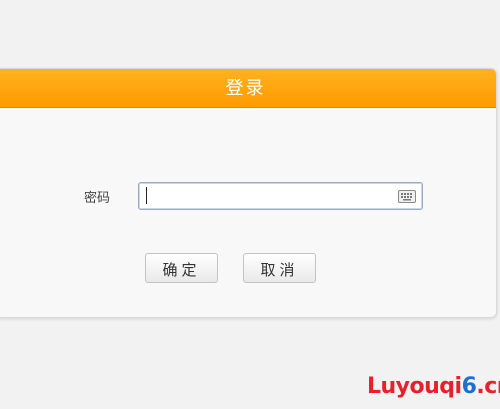 The image size is (500, 409). I want to click on password-input, so click(280, 196).